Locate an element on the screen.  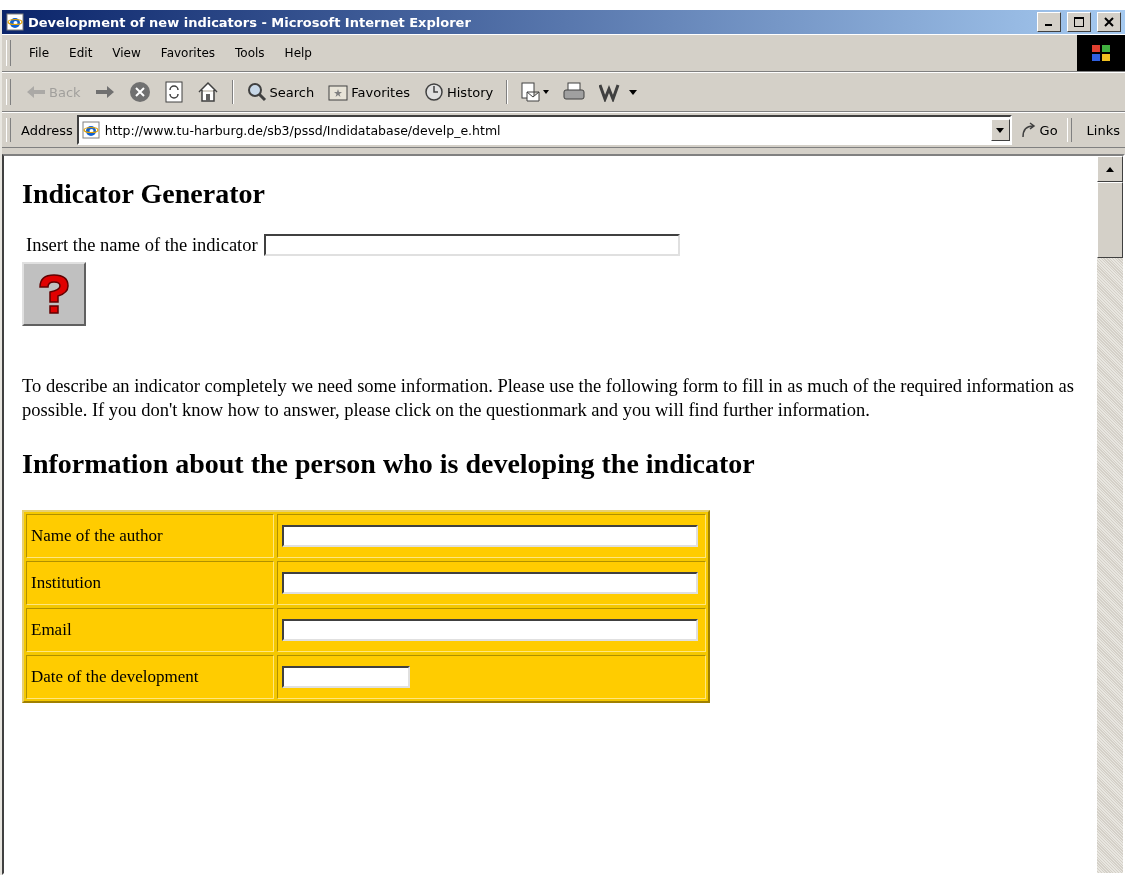
close-button is located at coordinates (1109, 22).